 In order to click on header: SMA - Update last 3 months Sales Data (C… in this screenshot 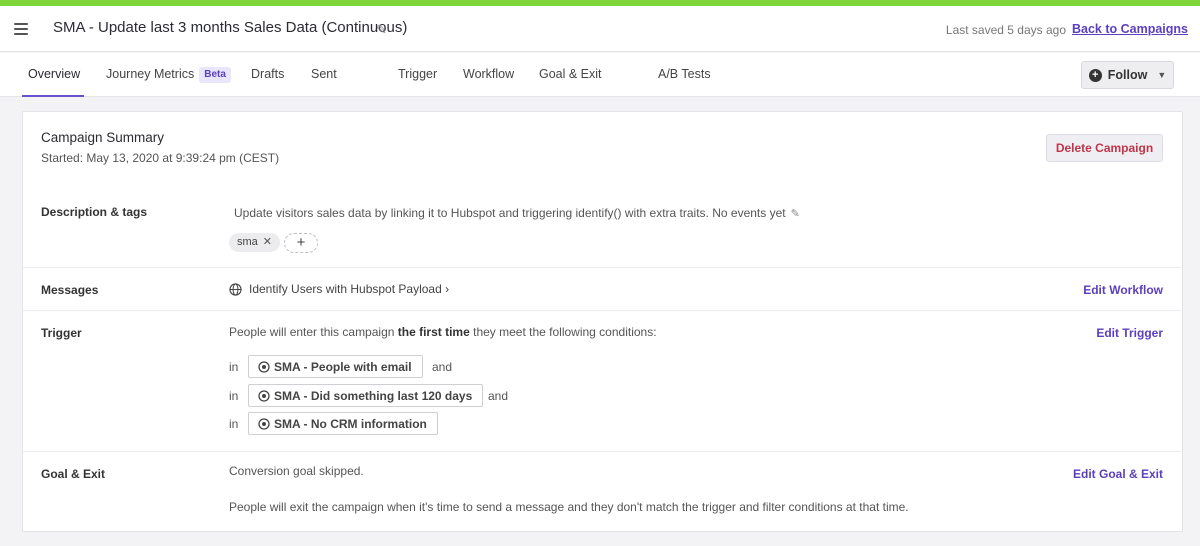, I will do `click(600, 29)`.